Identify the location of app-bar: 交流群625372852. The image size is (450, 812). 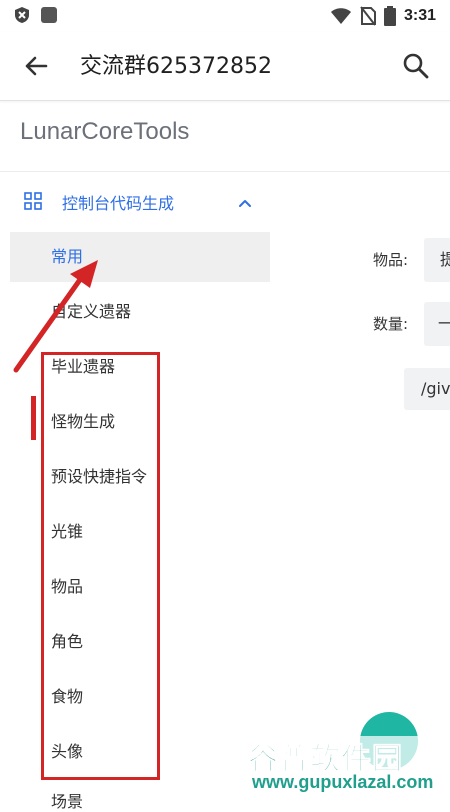
(225, 66).